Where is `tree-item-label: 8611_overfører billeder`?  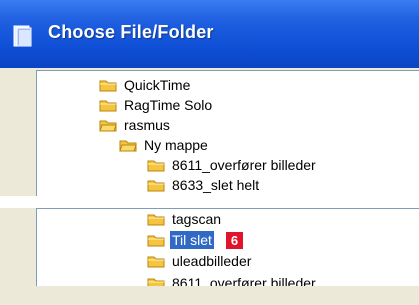 tree-item-label: 8611_overfører billeder is located at coordinates (244, 165).